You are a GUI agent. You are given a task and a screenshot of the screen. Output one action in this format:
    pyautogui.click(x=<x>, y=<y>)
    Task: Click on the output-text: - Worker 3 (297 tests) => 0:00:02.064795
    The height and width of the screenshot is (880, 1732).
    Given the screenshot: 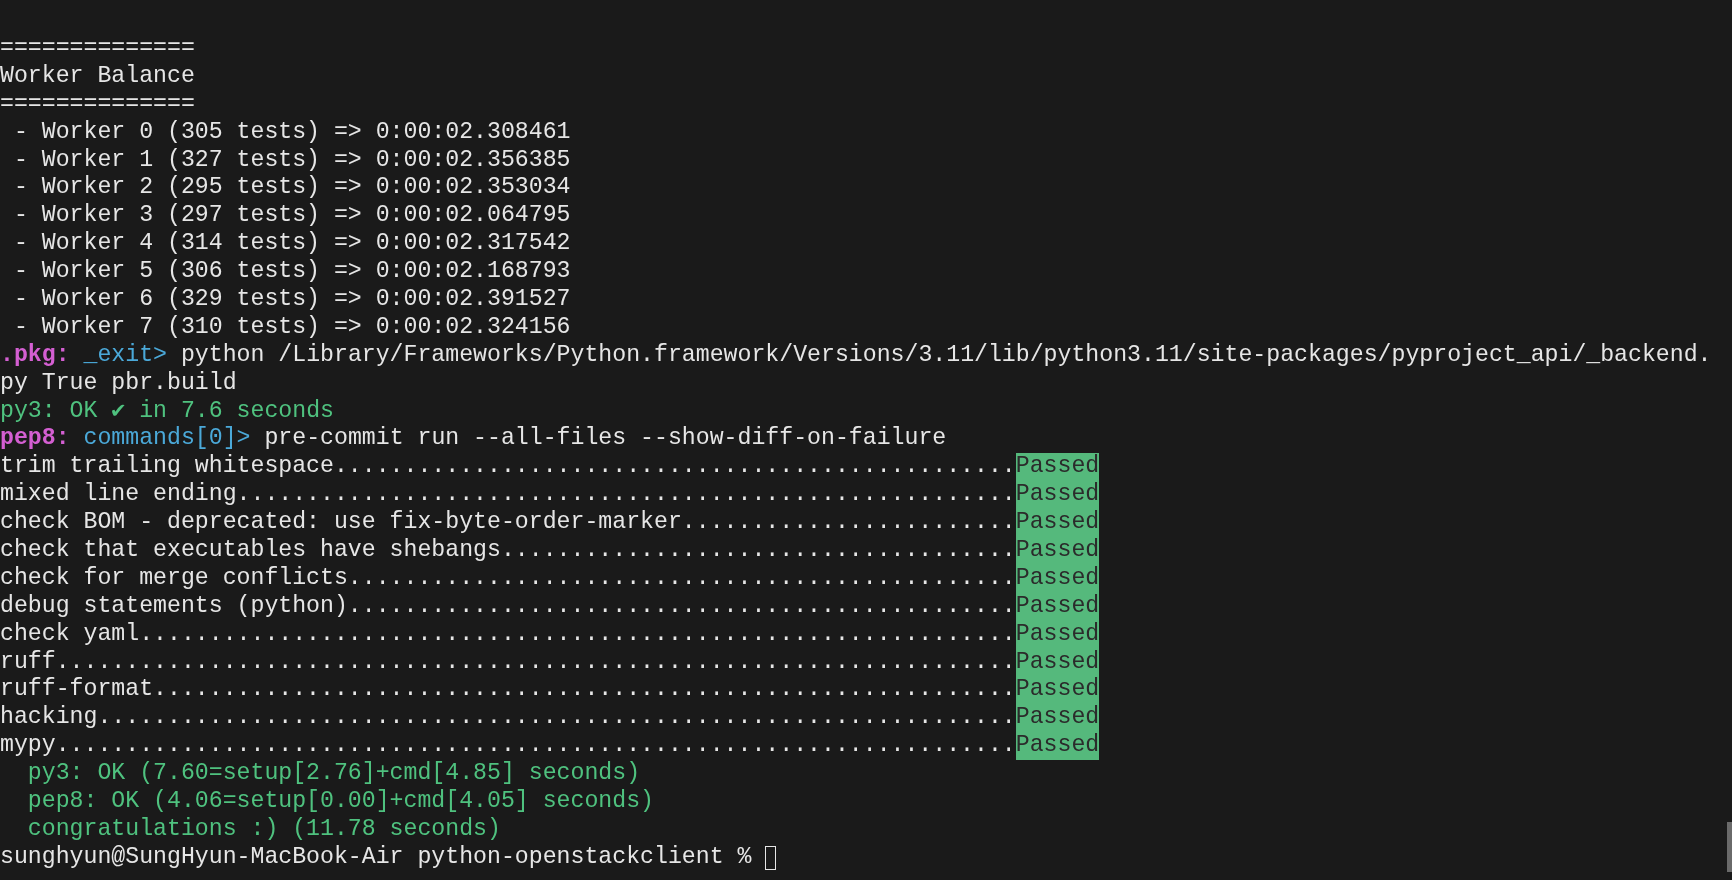 What is the action you would take?
    pyautogui.click(x=291, y=216)
    